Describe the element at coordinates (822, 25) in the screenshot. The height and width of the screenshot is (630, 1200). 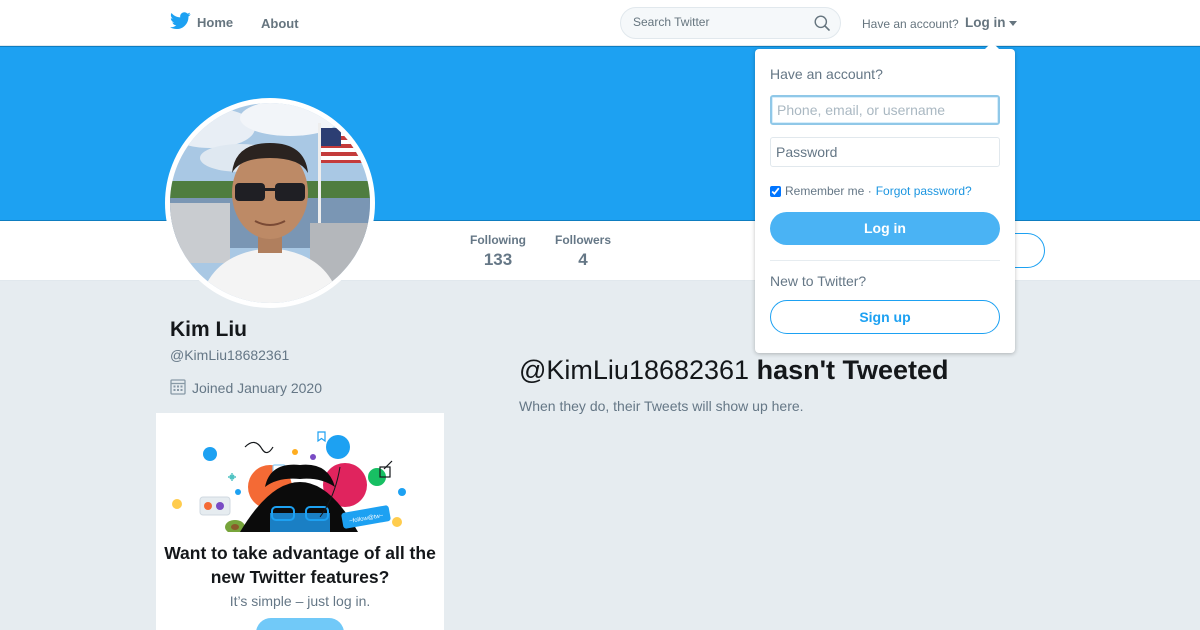
I see `search-icon` at that location.